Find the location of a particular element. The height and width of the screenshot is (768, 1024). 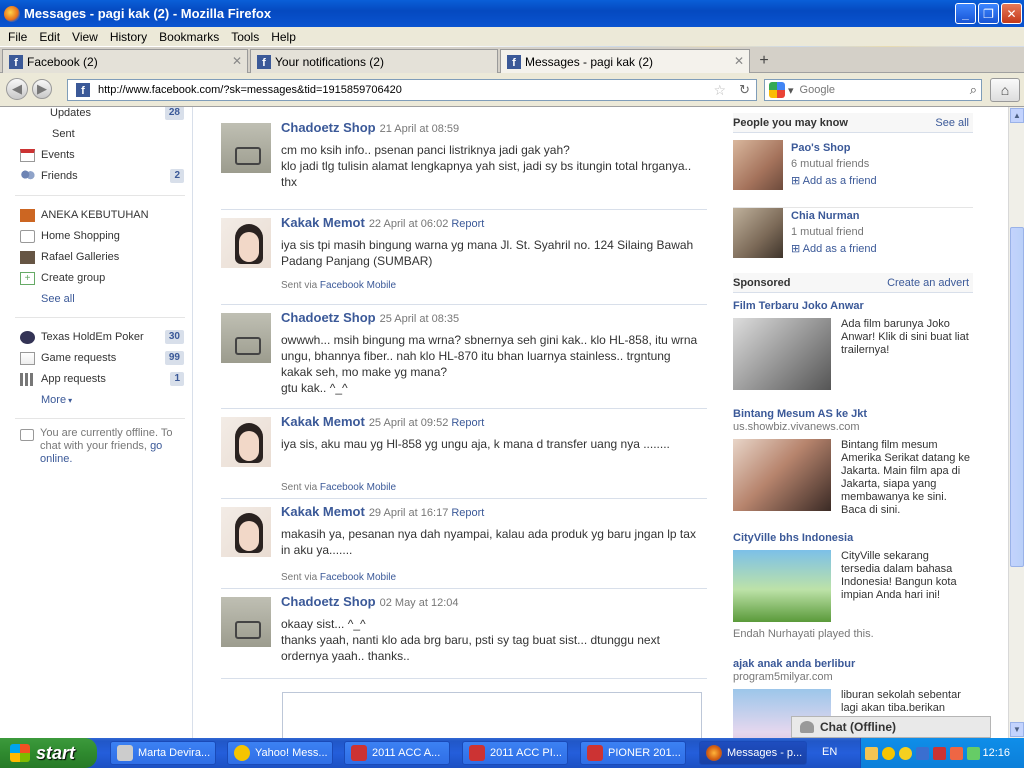

search-icon: ⌕ is located at coordinates (973, 90).